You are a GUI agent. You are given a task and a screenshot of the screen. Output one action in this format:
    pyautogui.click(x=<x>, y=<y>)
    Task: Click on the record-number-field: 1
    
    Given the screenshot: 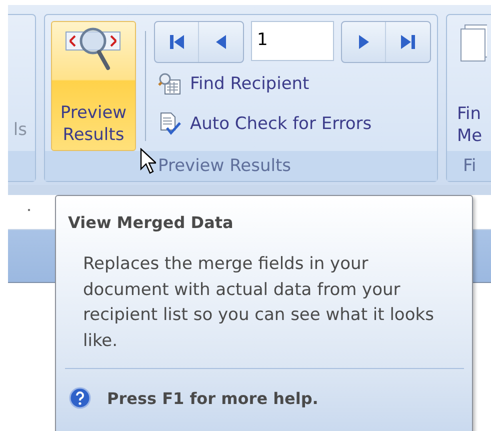 What is the action you would take?
    pyautogui.click(x=292, y=41)
    